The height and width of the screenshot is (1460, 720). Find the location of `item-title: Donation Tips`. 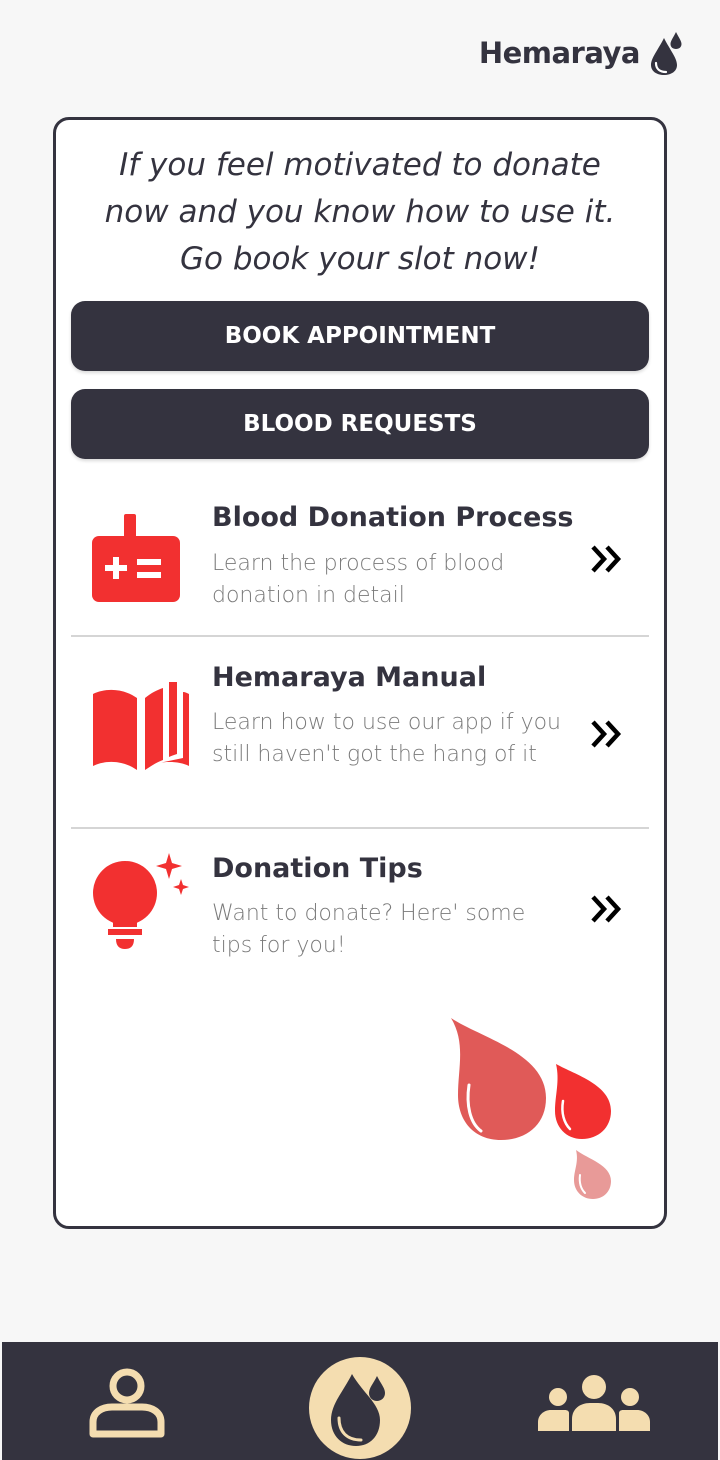

item-title: Donation Tips is located at coordinates (317, 868).